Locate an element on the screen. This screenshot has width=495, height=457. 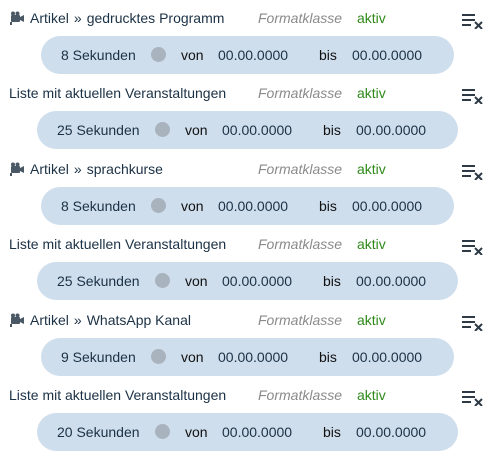
entry-header: Artikel » sprachkurse Formatklasse aktiv is located at coordinates (247, 169).